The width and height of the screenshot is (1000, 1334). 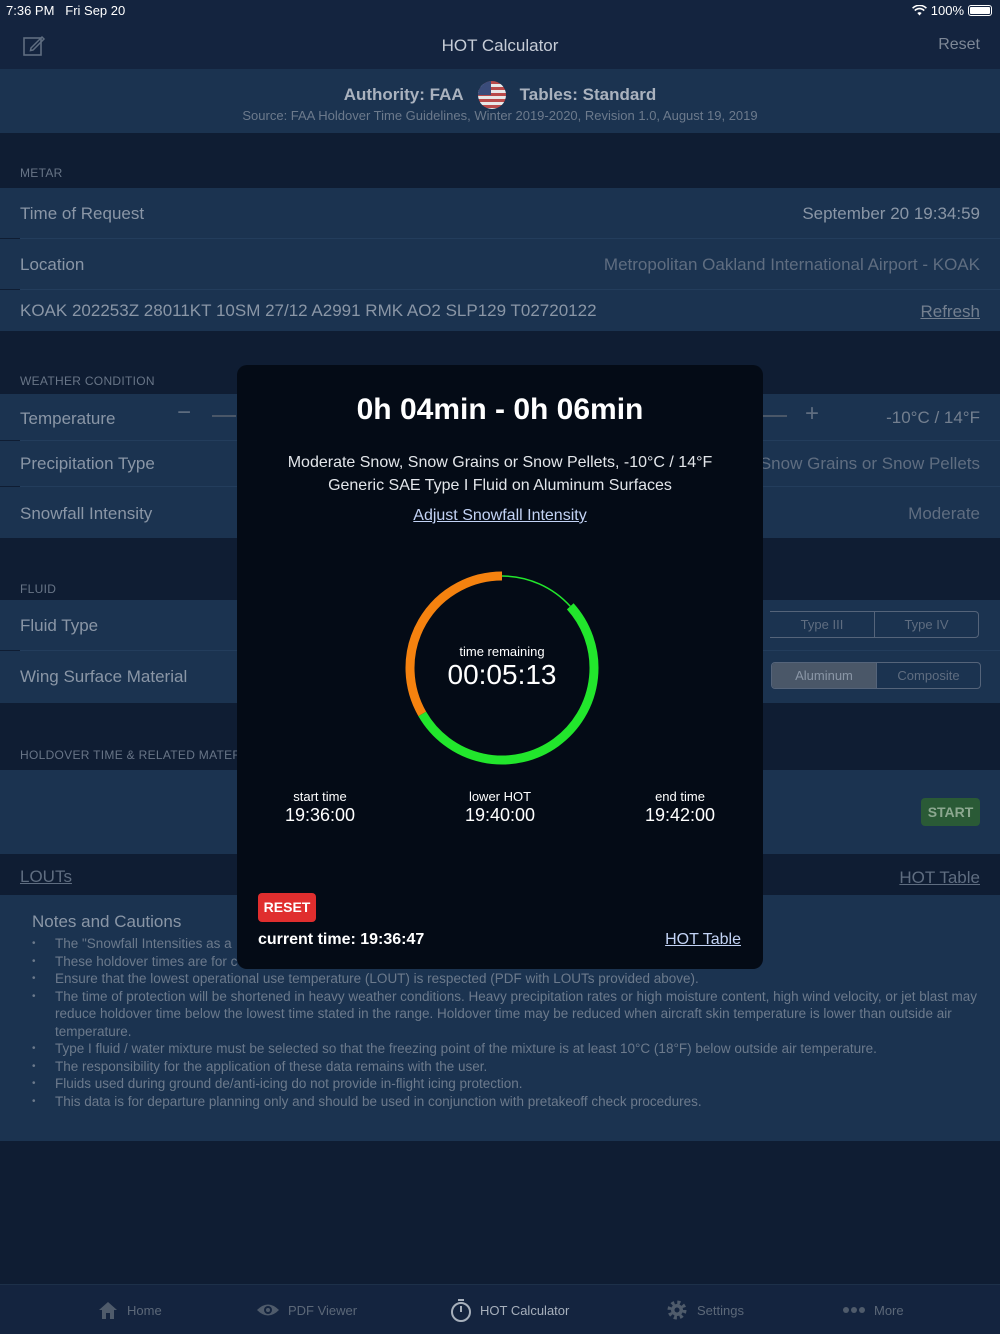 I want to click on temperature-slider-track-left, so click(x=224, y=416).